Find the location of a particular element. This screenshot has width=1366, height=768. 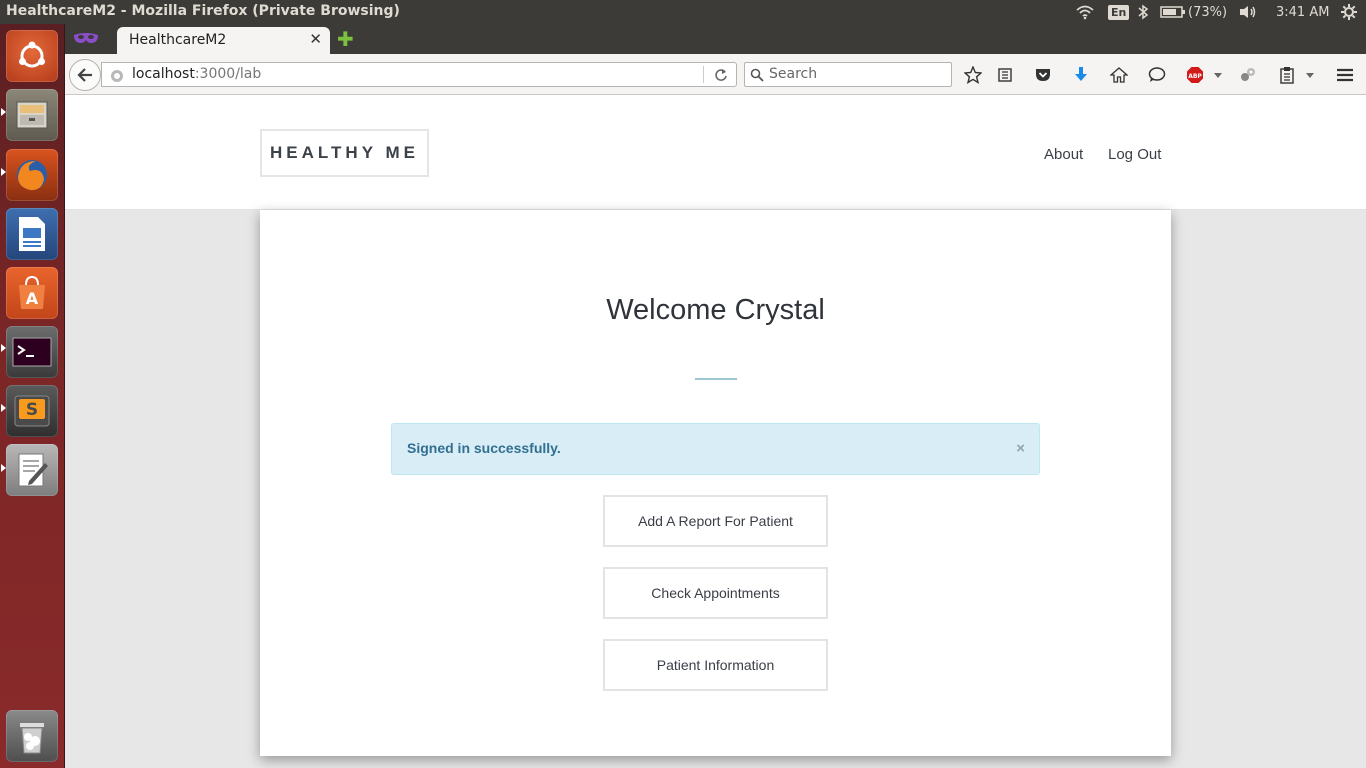

keyboard-language-indicator: En is located at coordinates (1119, 12).